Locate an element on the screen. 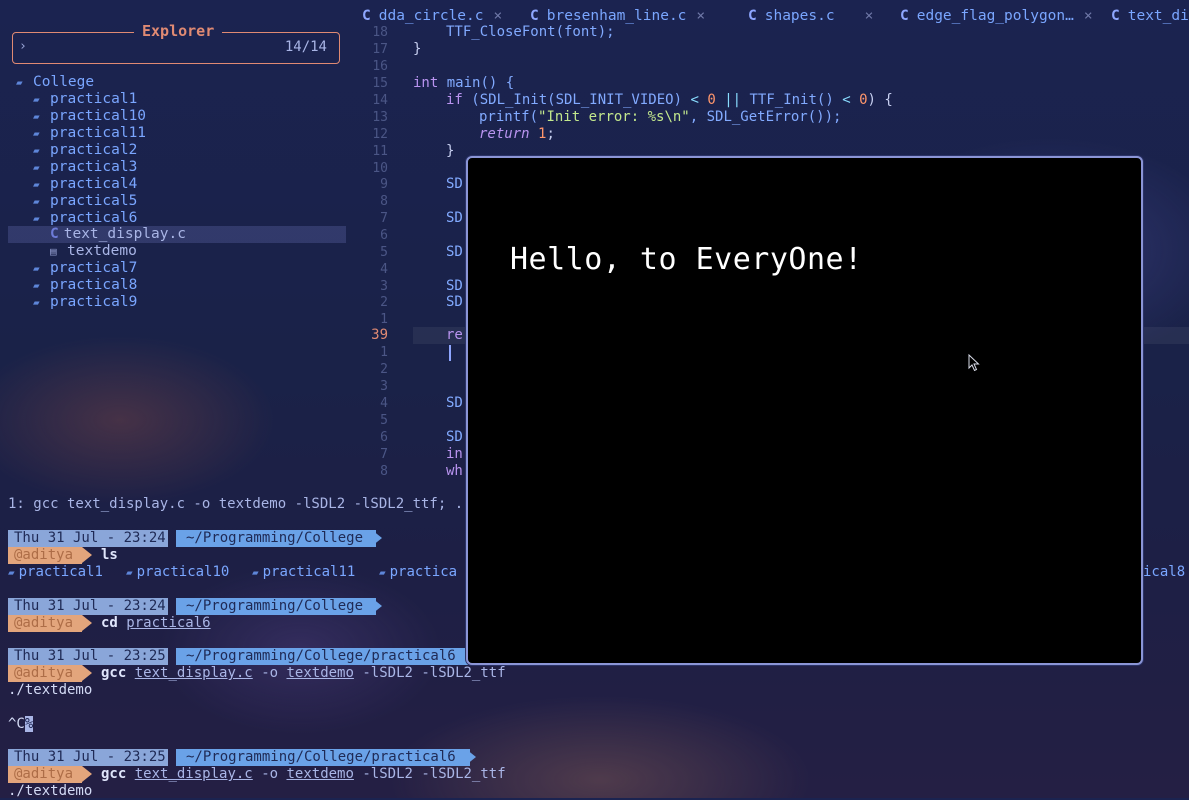 This screenshot has width=1189, height=800. tab-edge-flag-polygon: Cedge_flag_polygon… × is located at coordinates (996, 16).